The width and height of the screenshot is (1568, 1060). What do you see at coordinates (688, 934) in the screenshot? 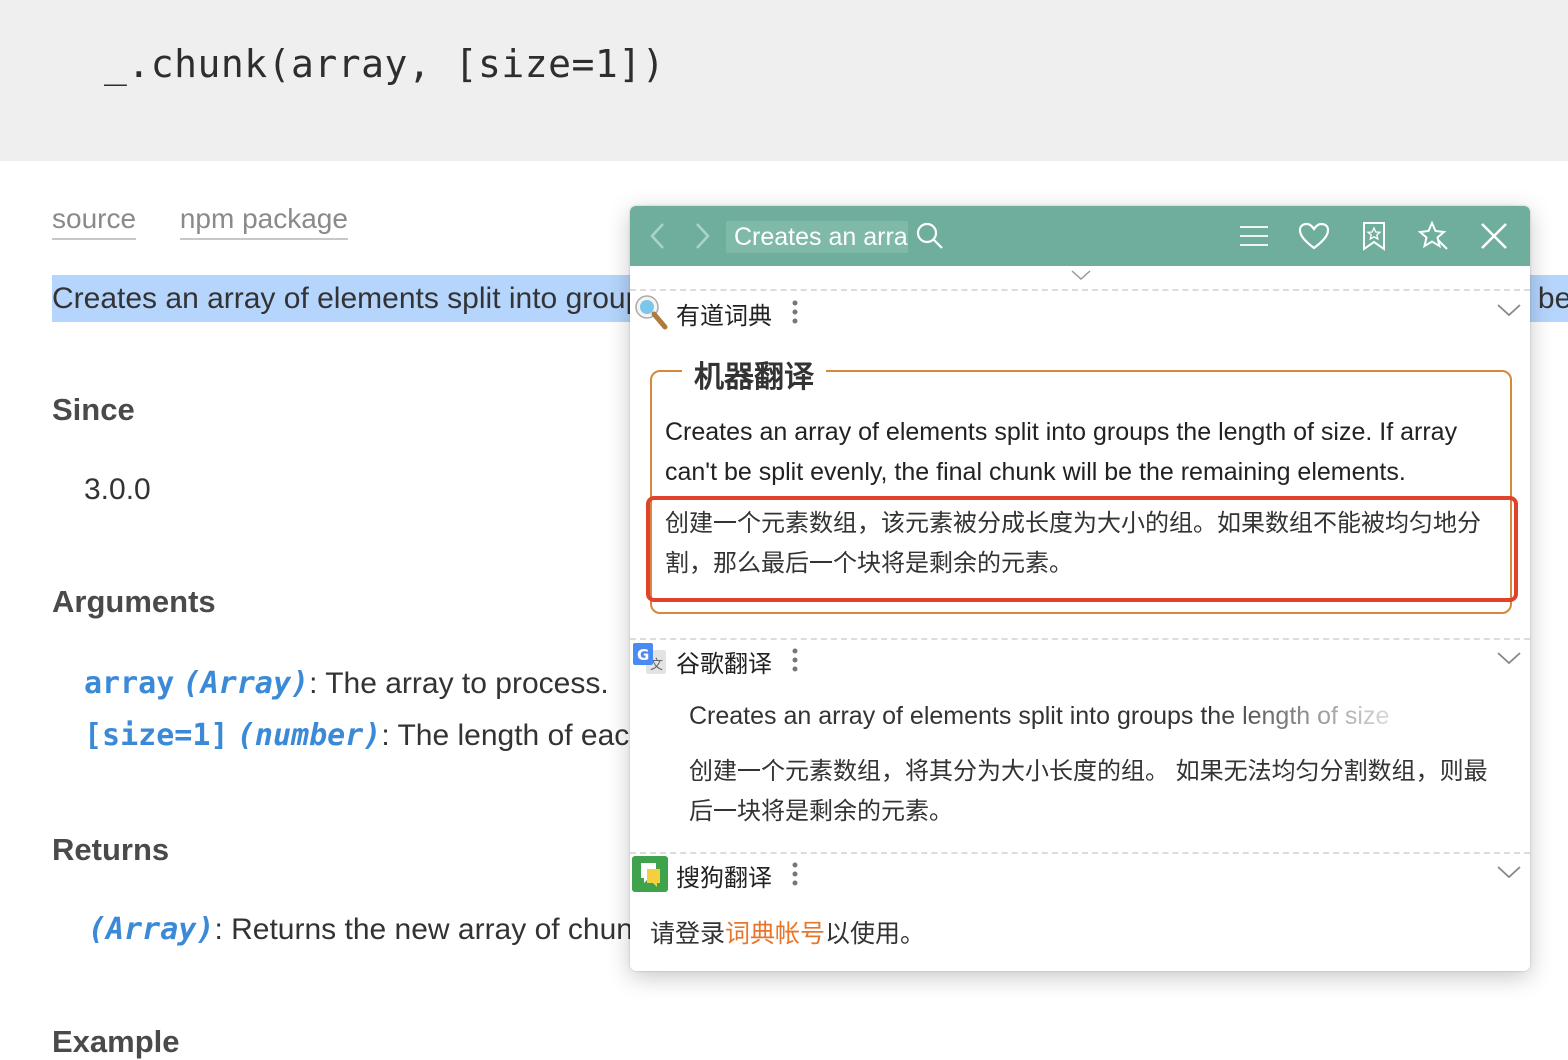
I see `login-prefix: 请登录` at bounding box center [688, 934].